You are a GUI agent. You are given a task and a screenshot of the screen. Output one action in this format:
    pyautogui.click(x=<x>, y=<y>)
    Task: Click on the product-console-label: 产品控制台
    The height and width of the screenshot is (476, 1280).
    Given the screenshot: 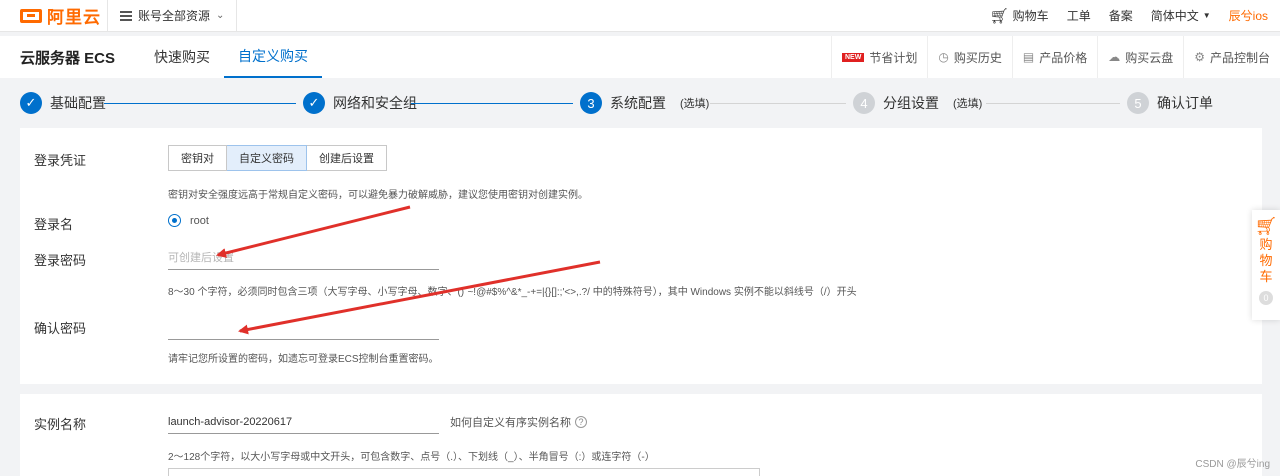 What is the action you would take?
    pyautogui.click(x=1239, y=57)
    